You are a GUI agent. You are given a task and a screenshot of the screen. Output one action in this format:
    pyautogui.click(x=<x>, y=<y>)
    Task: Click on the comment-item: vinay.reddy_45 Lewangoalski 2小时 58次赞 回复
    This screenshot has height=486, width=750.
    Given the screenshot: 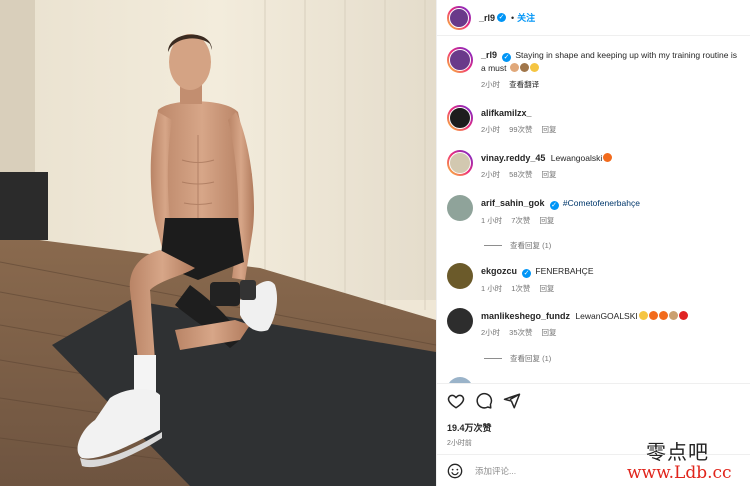 What is the action you would take?
    pyautogui.click(x=595, y=165)
    